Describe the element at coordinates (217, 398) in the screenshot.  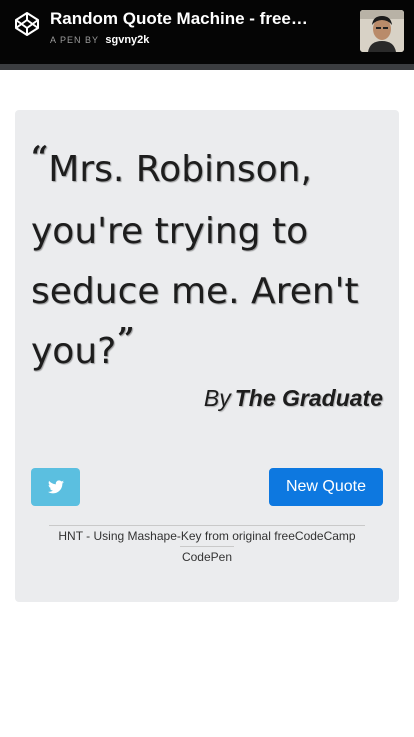
I see `by-prefix: By` at that location.